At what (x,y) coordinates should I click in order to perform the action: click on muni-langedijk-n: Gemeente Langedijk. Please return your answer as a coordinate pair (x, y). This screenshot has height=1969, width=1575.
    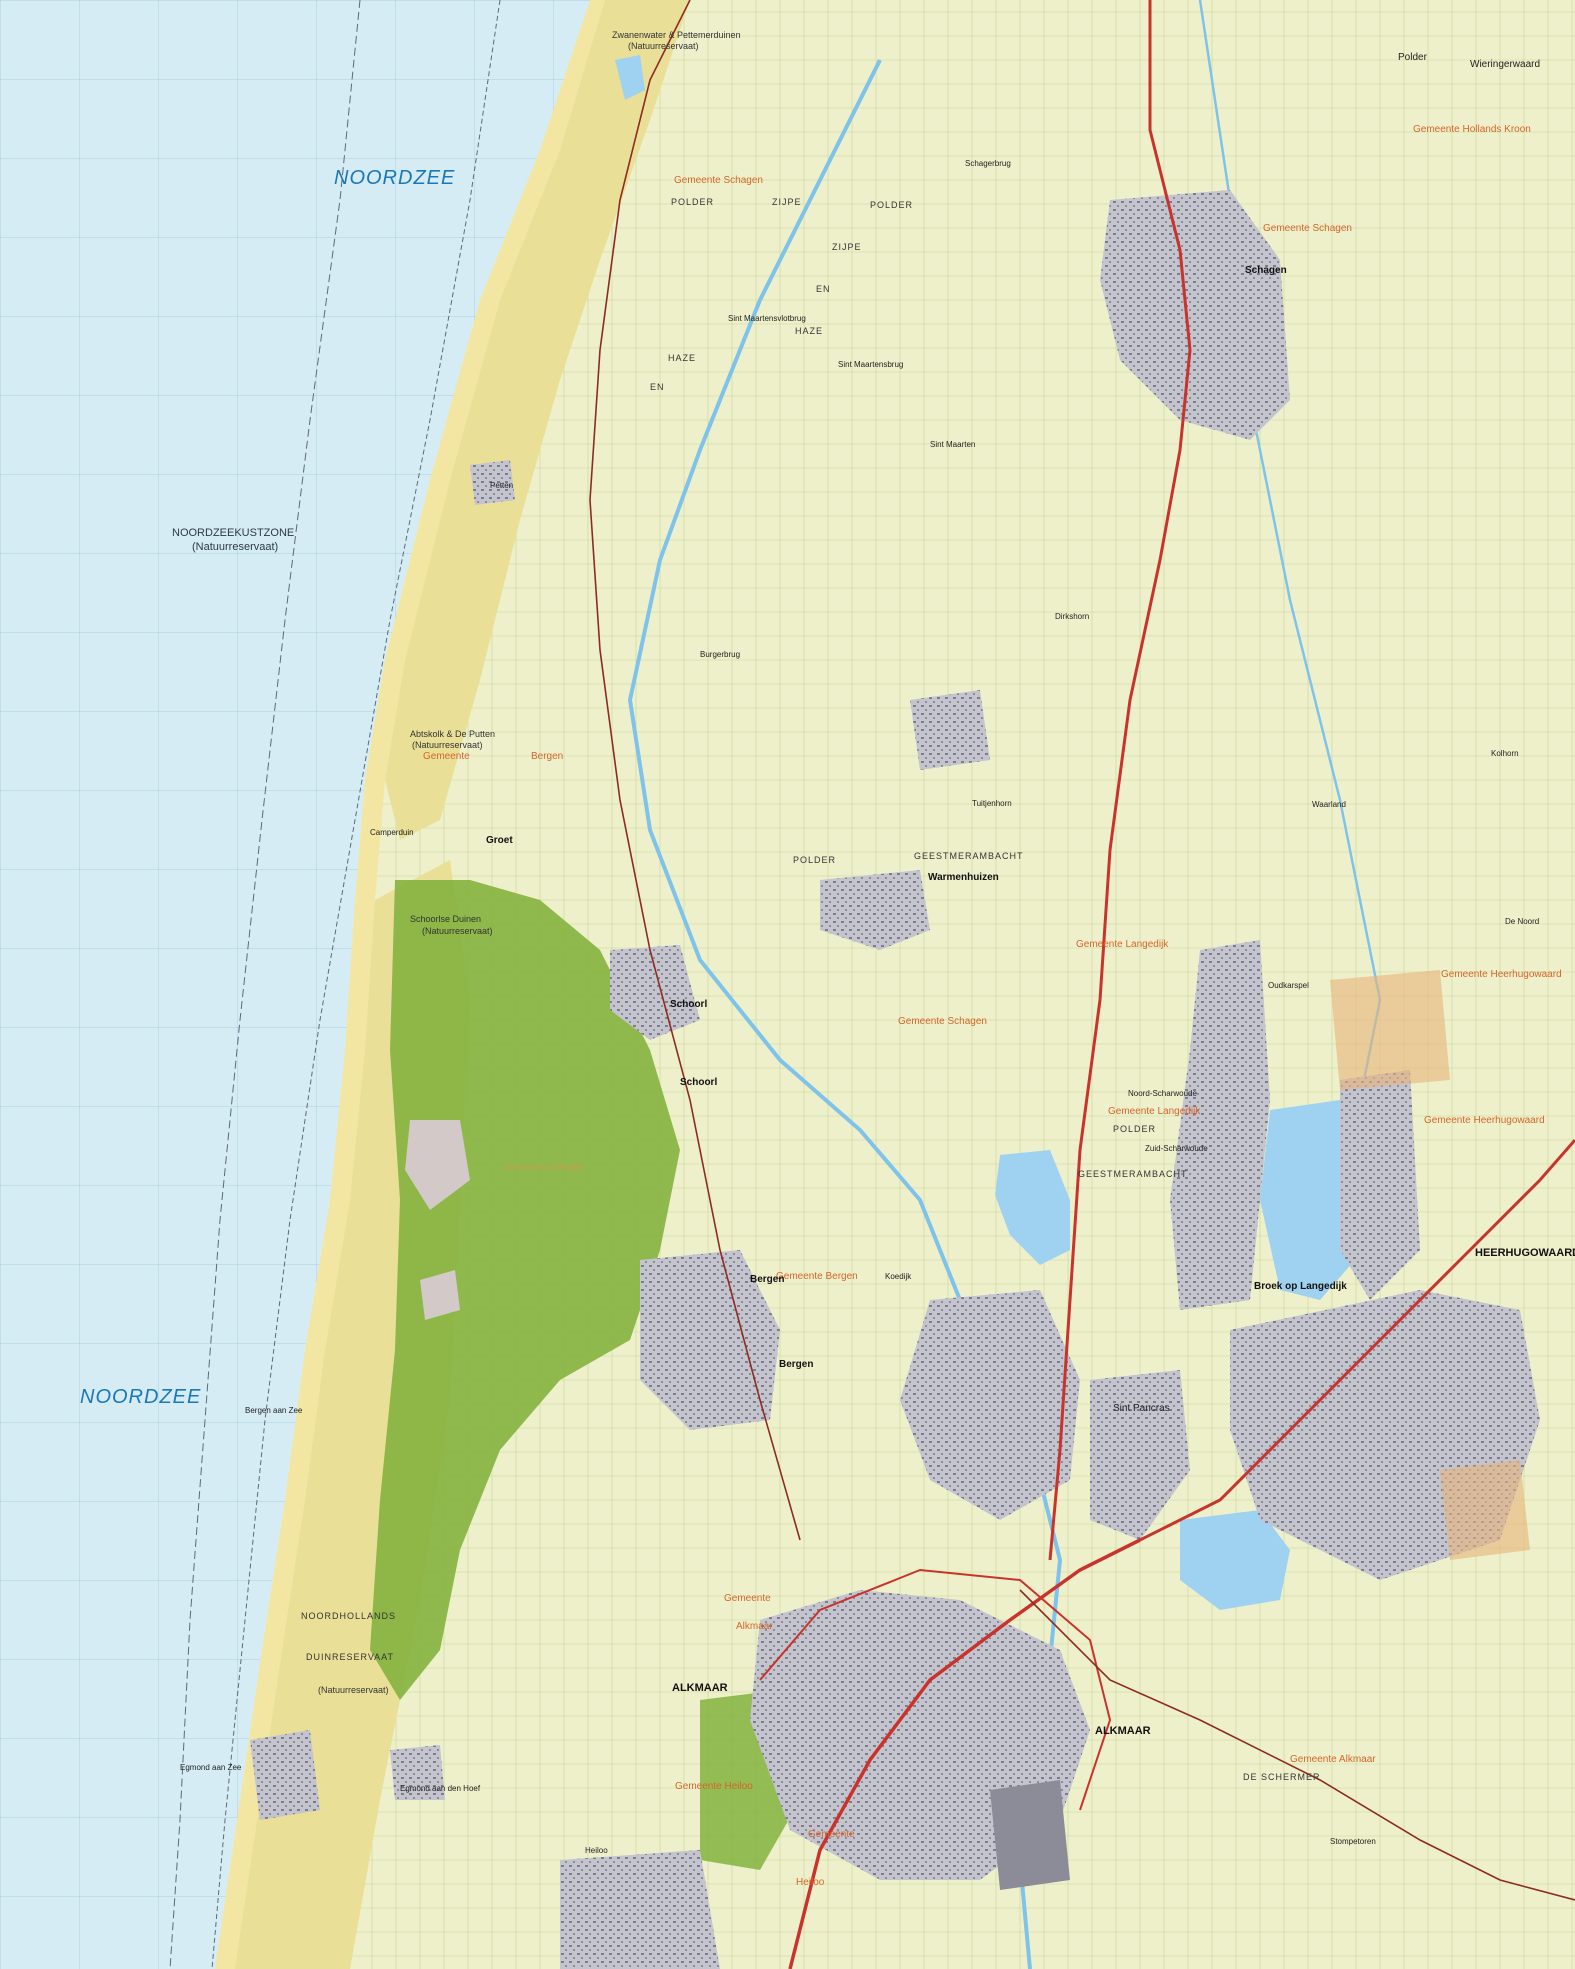
    Looking at the image, I should click on (1122, 944).